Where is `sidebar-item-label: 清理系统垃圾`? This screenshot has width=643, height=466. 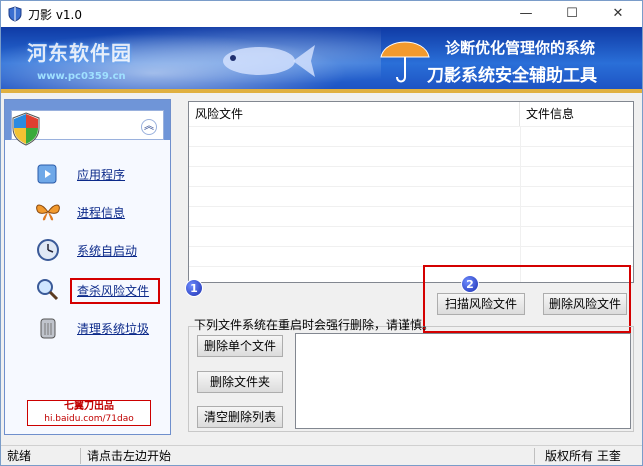
sidebar-item-label: 清理系统垃圾 is located at coordinates (113, 329).